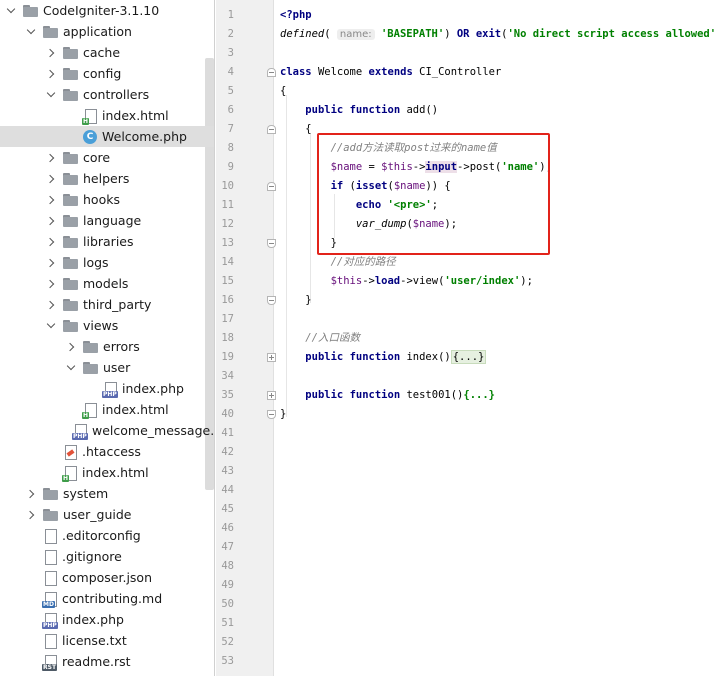 The height and width of the screenshot is (676, 715). Describe the element at coordinates (50, 625) in the screenshot. I see `file-type-badge: PHP` at that location.